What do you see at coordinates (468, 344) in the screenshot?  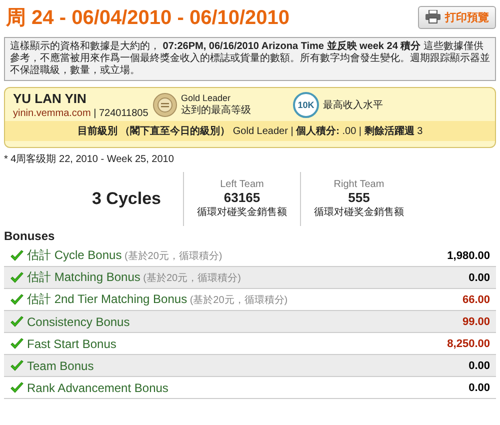 I see `bonus-amount: 8,250.00` at bounding box center [468, 344].